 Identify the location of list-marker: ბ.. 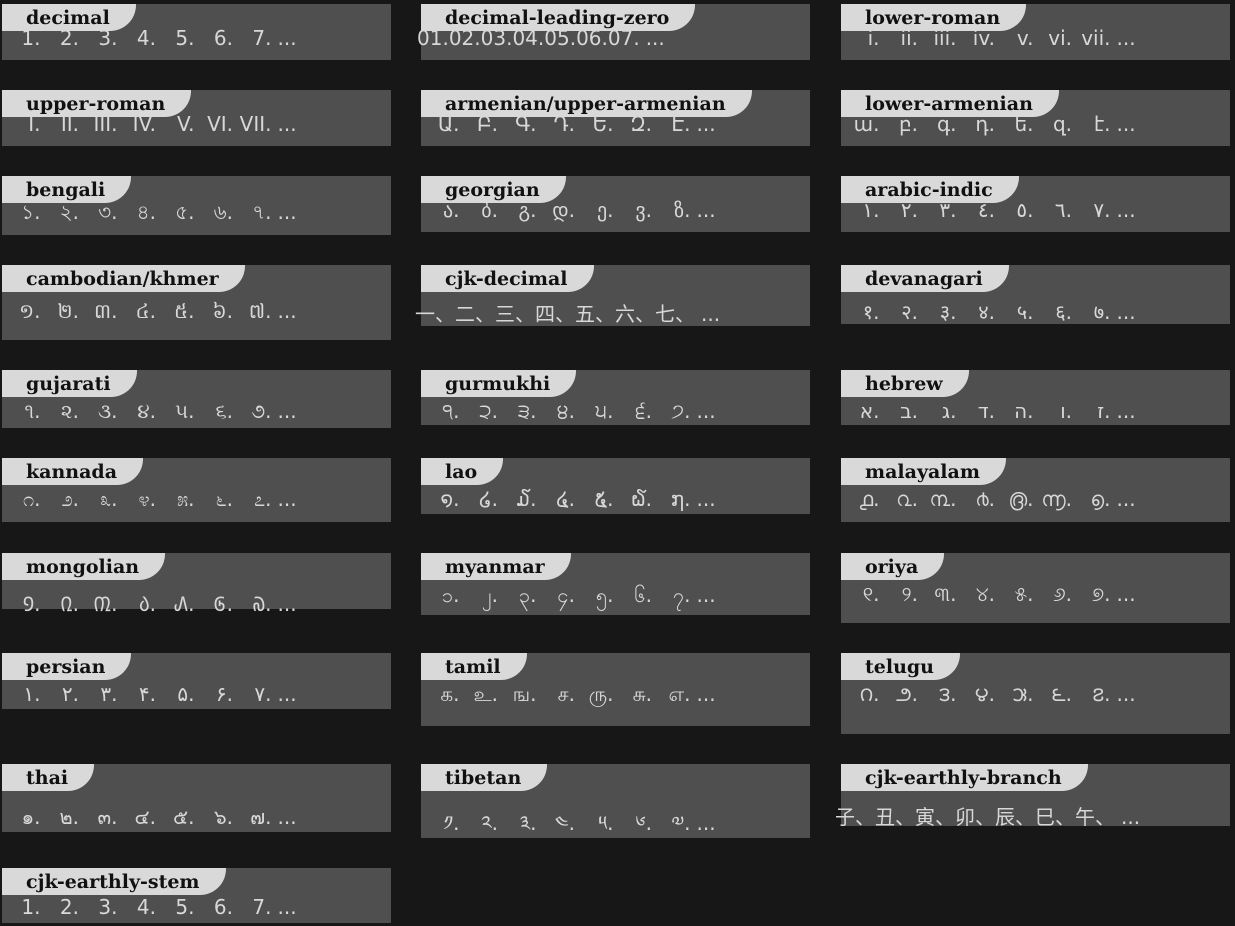
(489, 210).